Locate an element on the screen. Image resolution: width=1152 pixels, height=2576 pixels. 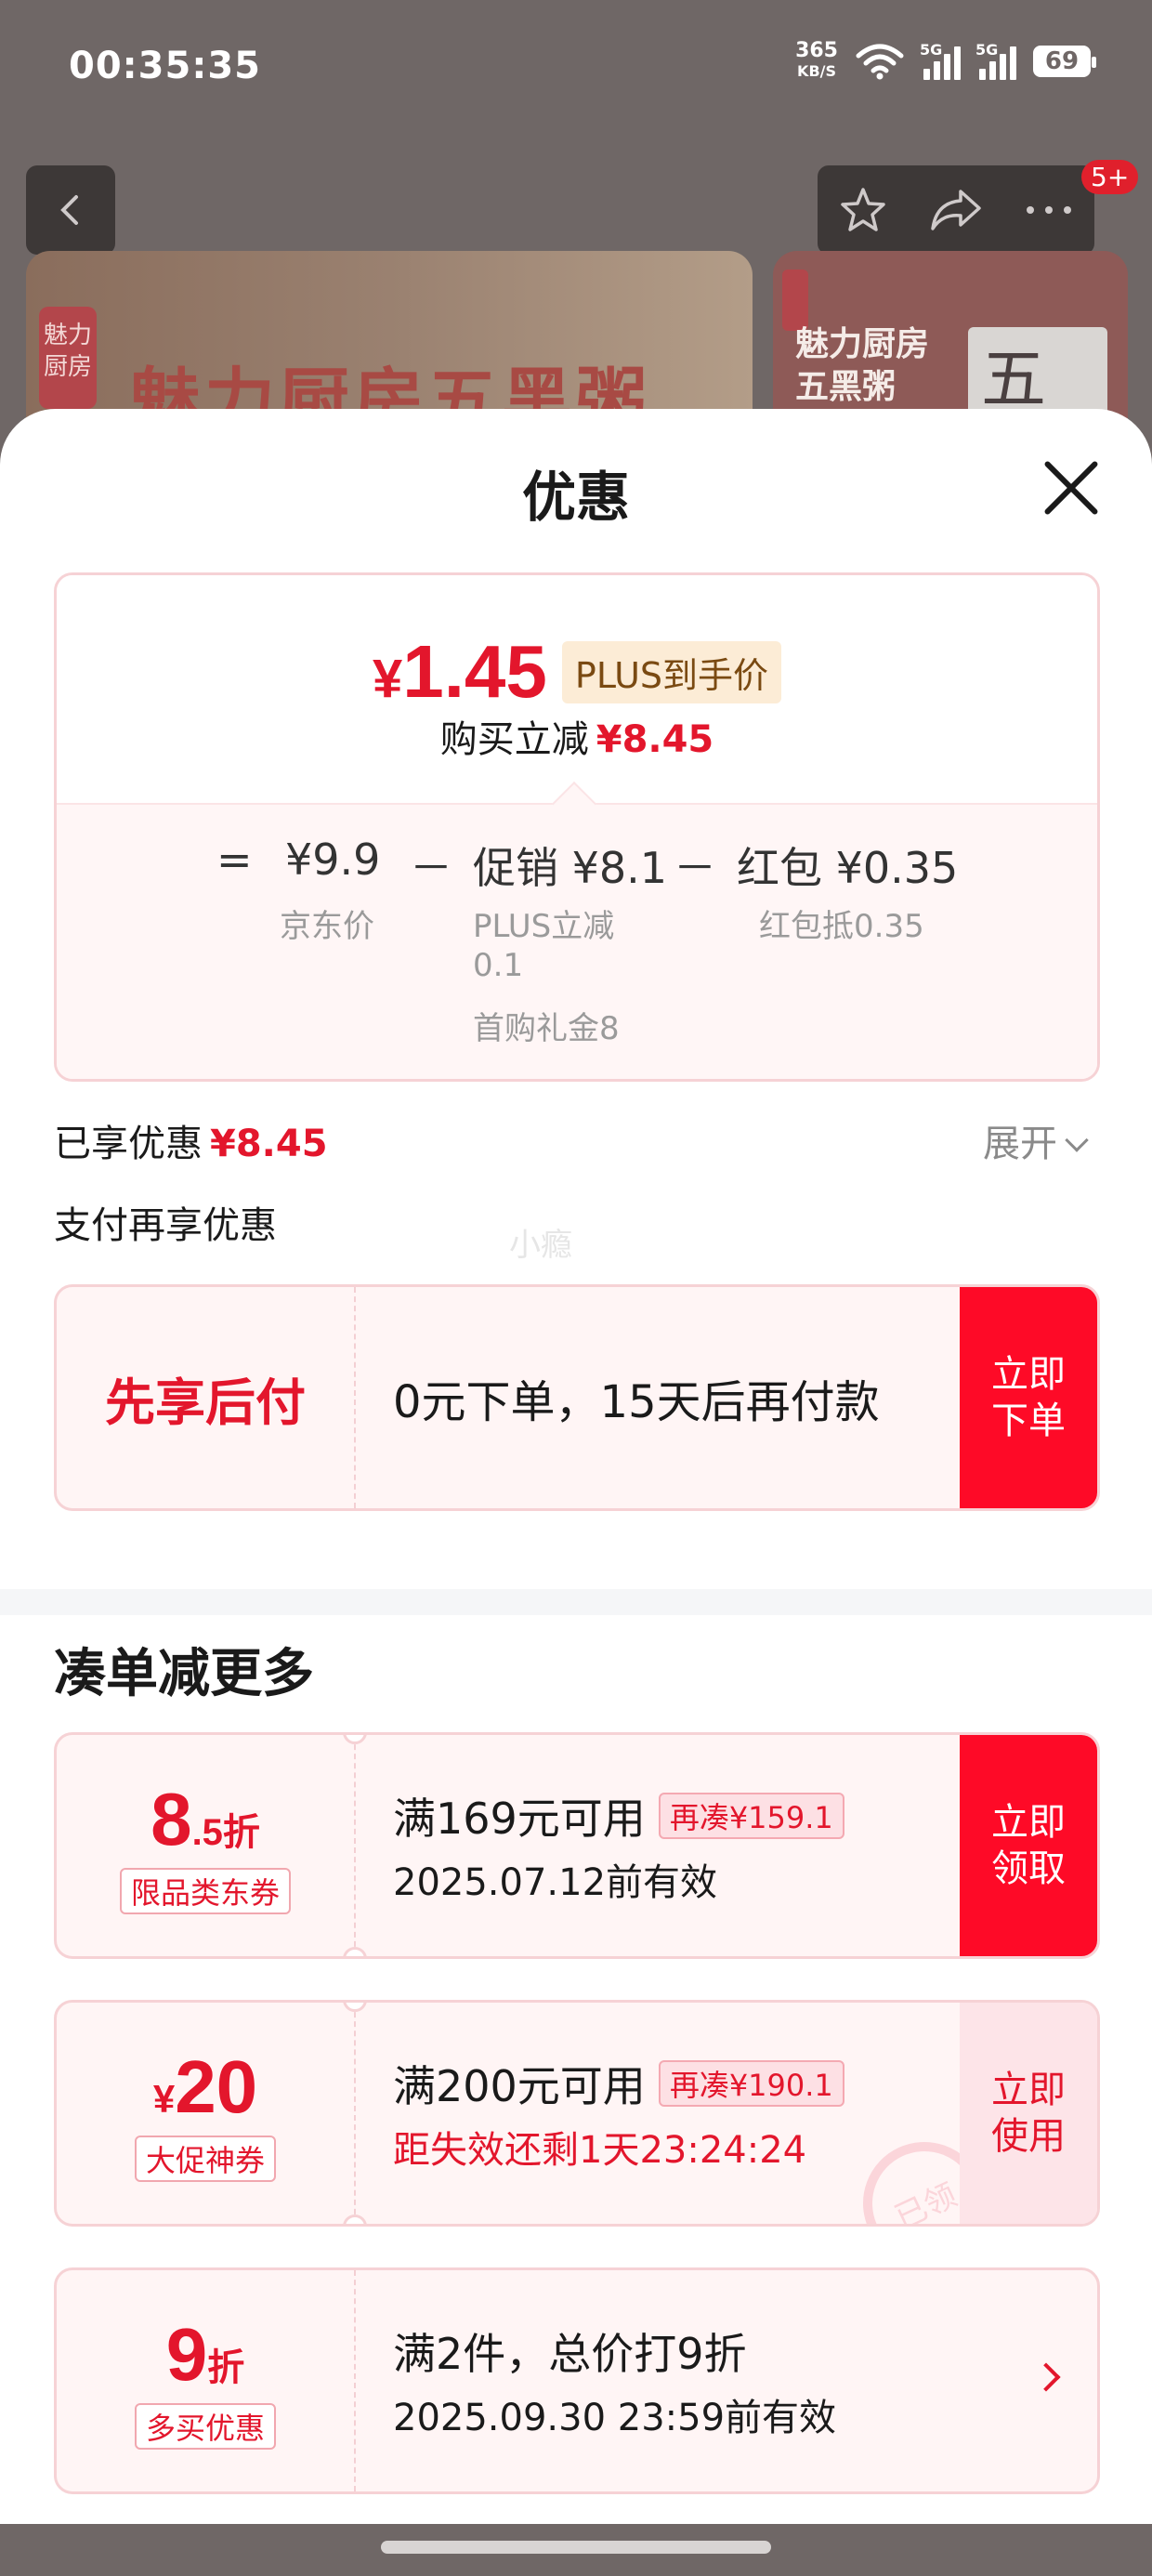
expand-button: 展开 is located at coordinates (1036, 1140).